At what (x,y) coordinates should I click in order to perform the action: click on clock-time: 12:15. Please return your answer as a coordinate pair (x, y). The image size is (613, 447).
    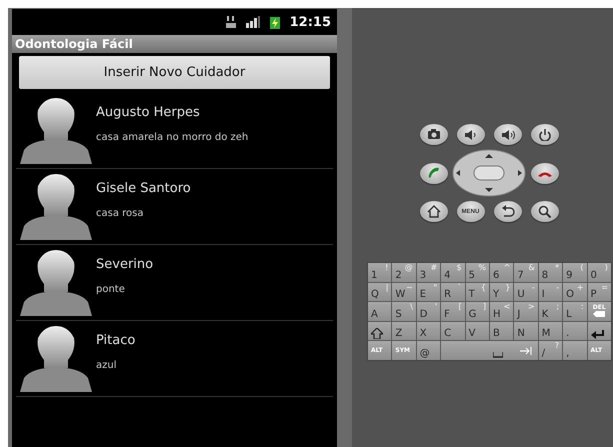
    Looking at the image, I should click on (310, 22).